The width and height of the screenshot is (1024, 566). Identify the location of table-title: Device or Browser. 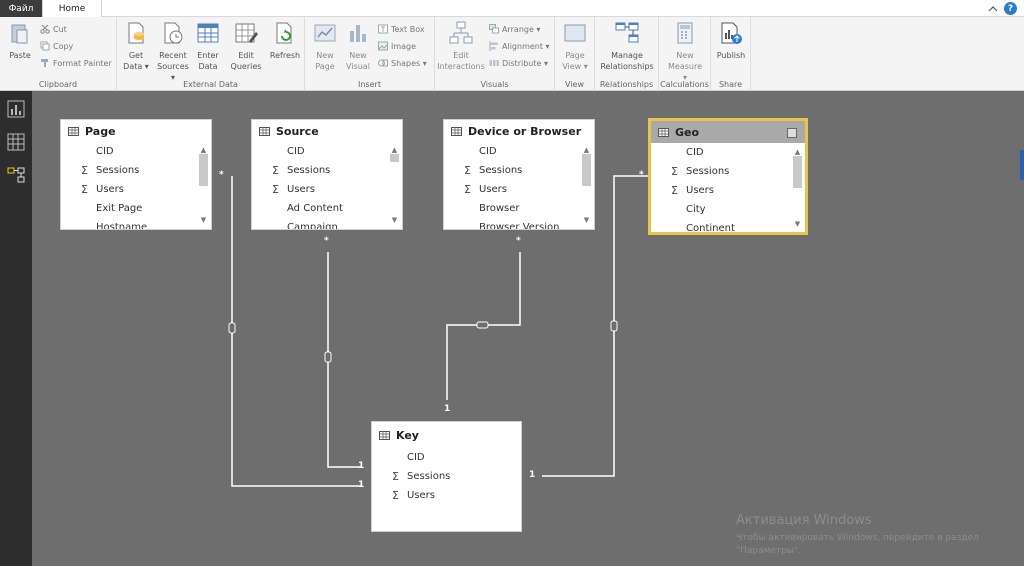
(525, 131).